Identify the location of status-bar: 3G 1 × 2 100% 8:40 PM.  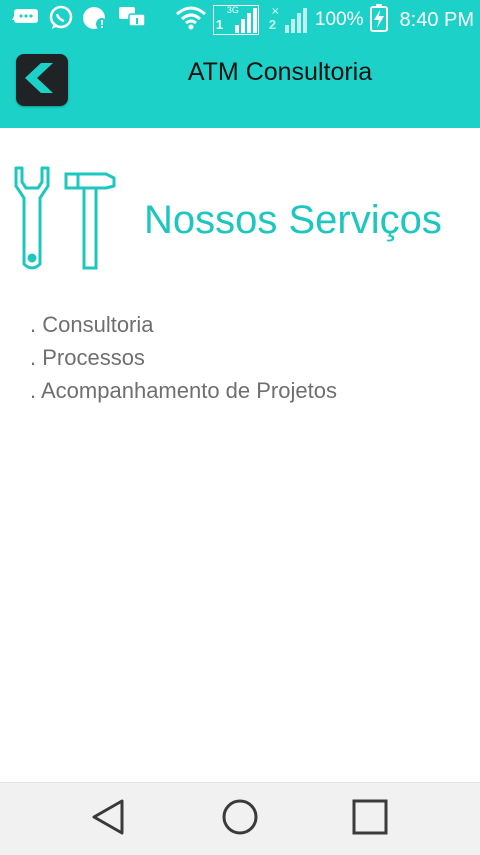
(240, 20).